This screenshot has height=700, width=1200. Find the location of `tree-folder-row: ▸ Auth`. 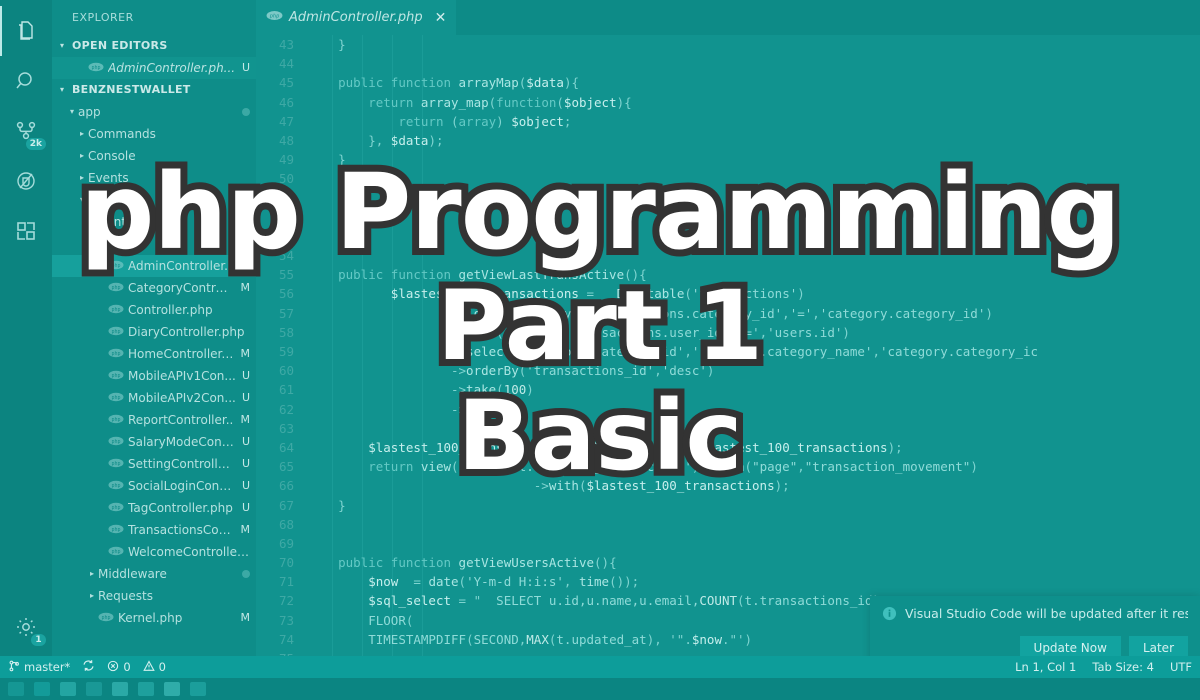

tree-folder-row: ▸ Auth is located at coordinates (154, 244).